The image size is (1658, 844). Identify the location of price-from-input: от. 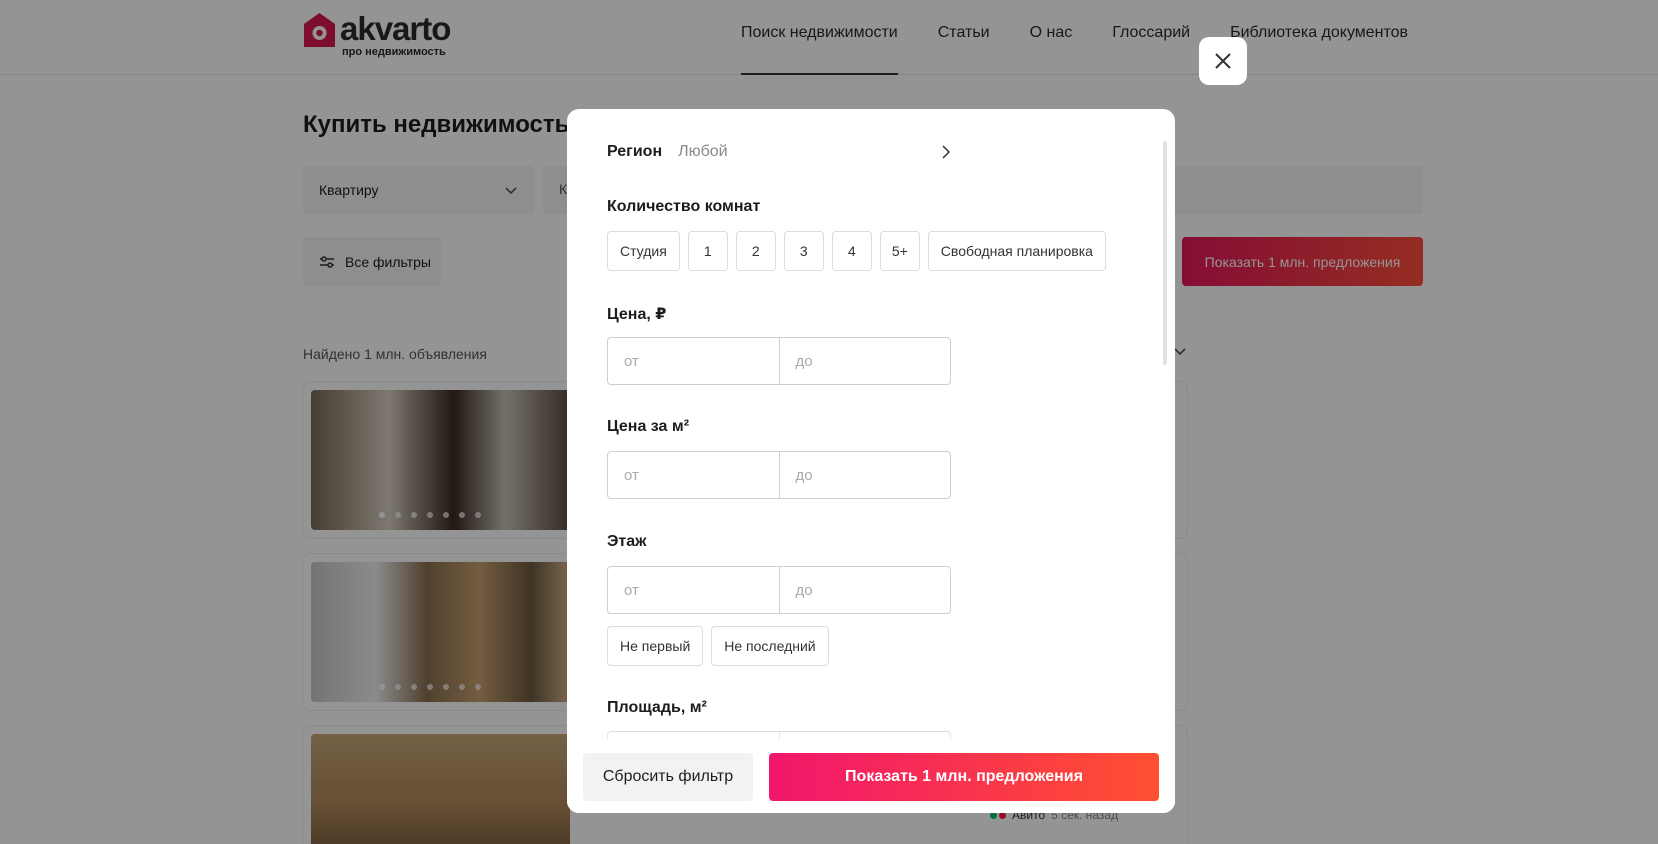
(693, 361).